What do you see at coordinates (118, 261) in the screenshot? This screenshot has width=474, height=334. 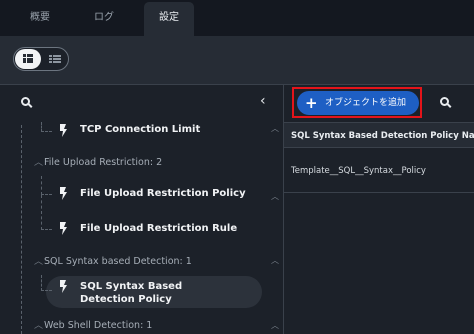 I see `category-label: SQL Syntax based Detection: 1` at bounding box center [118, 261].